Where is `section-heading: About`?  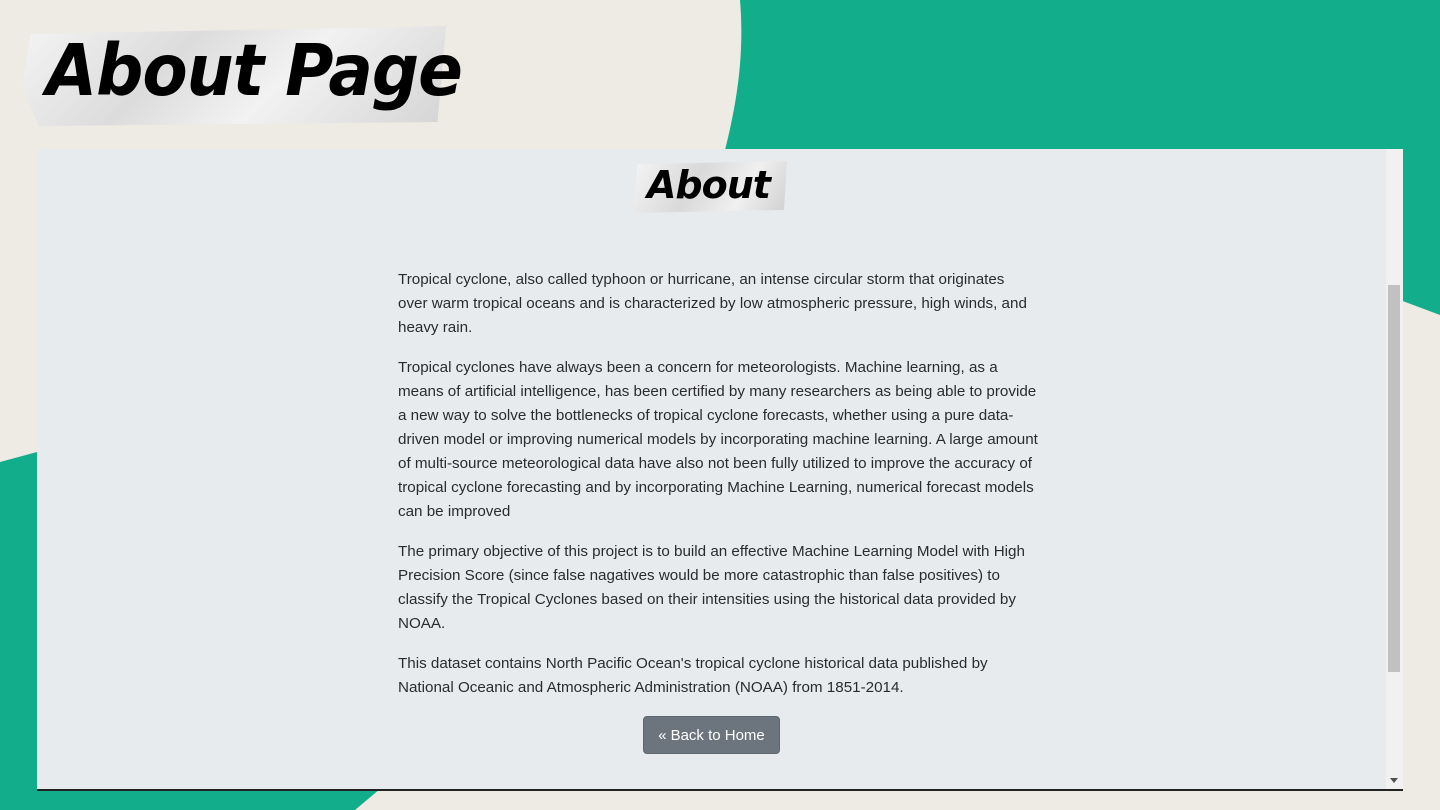
section-heading: About is located at coordinates (709, 185).